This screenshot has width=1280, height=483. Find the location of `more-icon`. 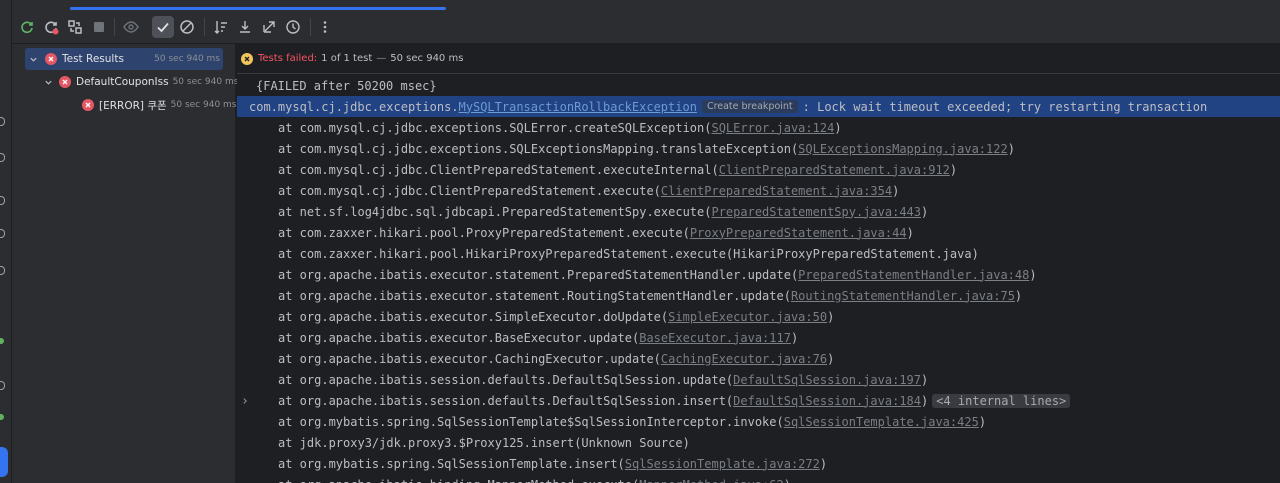

more-icon is located at coordinates (325, 27).